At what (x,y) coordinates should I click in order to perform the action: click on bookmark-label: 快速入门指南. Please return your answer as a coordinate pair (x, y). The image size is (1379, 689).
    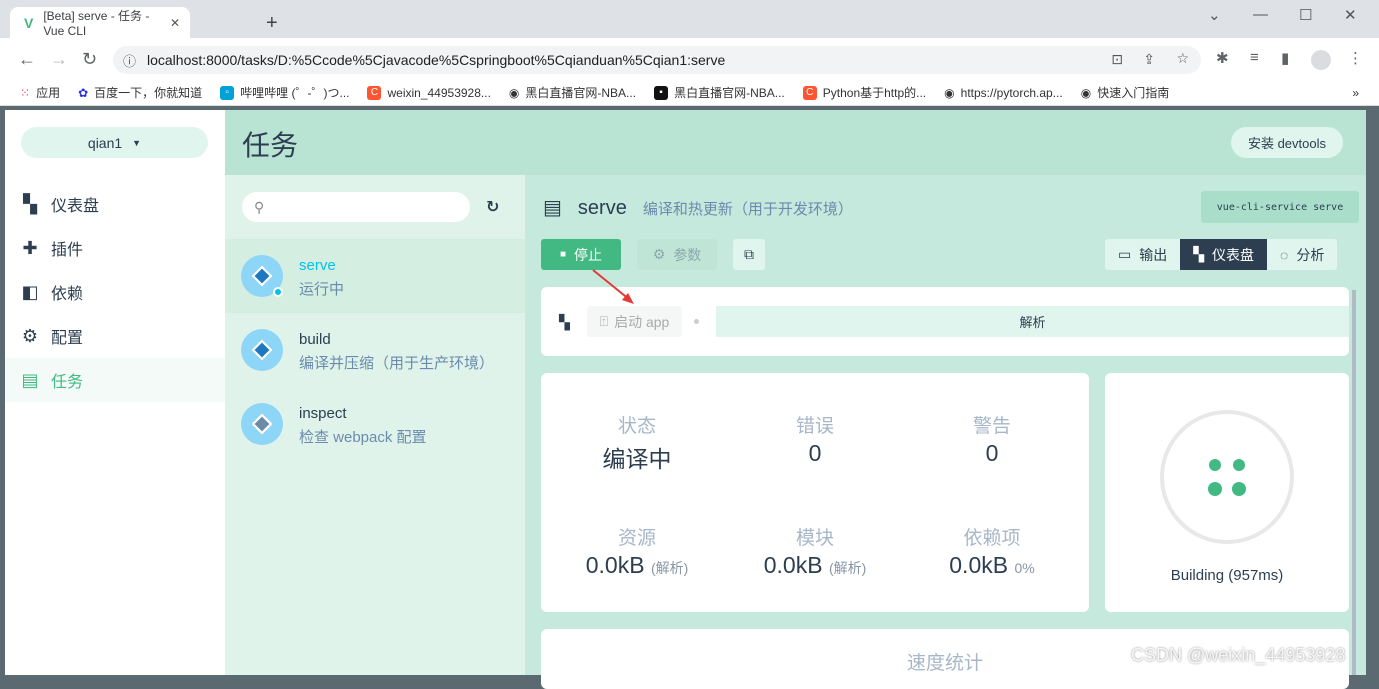
    Looking at the image, I should click on (1133, 93).